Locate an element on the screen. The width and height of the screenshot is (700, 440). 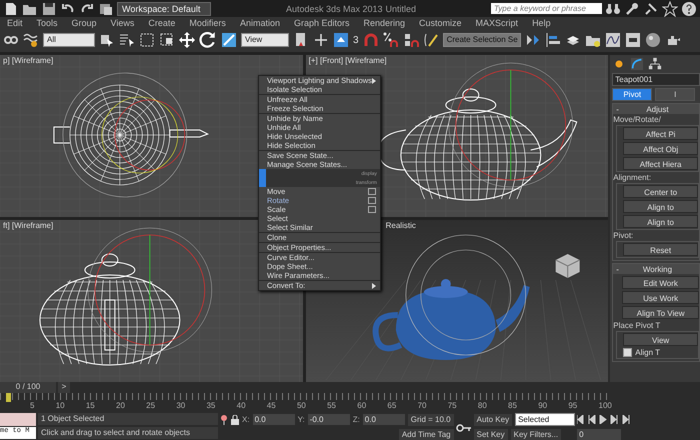
menu-item: MAXScript is located at coordinates (497, 23).